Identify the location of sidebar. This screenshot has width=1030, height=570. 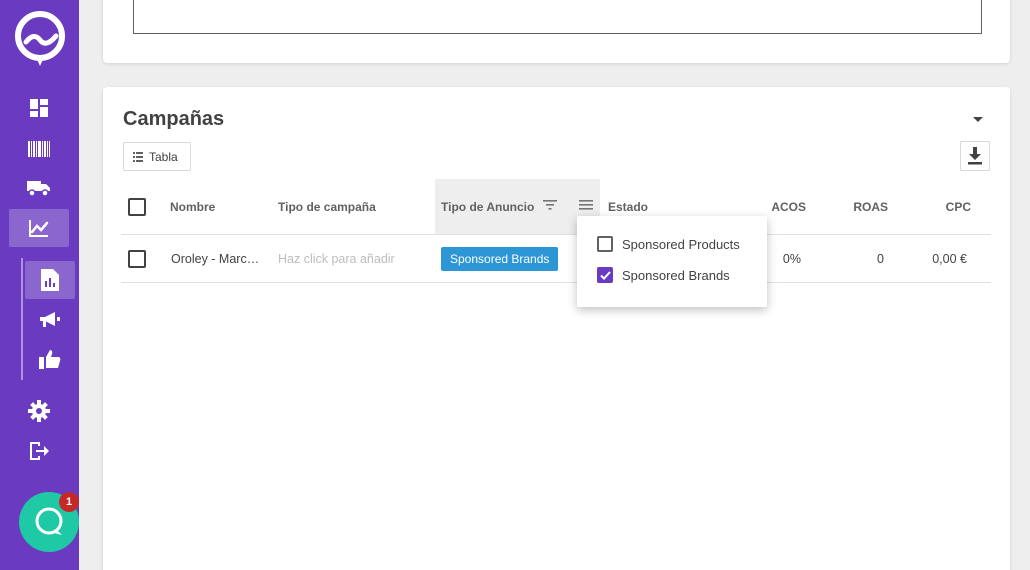
(39, 285).